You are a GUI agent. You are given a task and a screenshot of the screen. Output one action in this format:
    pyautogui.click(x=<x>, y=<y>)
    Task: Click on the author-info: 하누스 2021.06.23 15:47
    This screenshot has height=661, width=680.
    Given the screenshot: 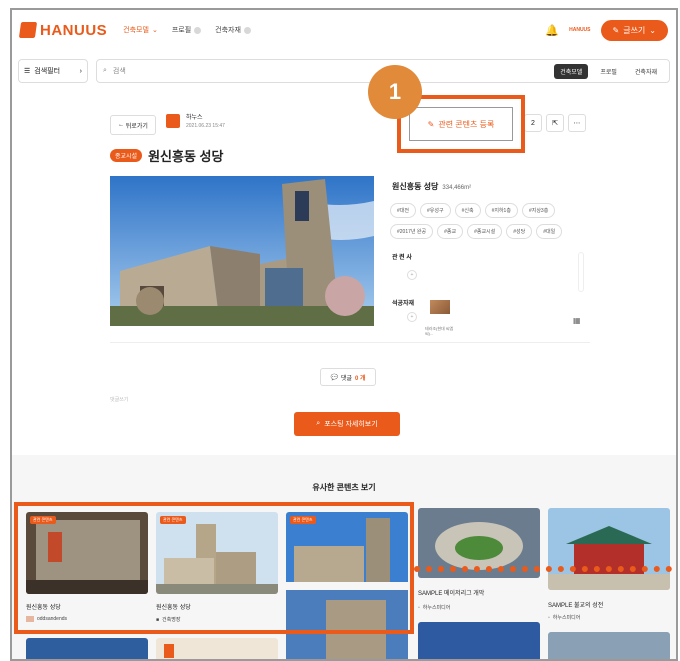 What is the action you would take?
    pyautogui.click(x=195, y=120)
    